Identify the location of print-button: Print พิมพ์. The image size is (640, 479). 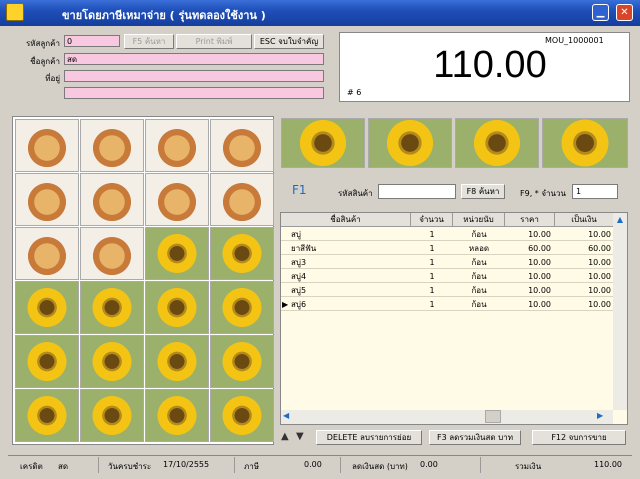
(214, 41).